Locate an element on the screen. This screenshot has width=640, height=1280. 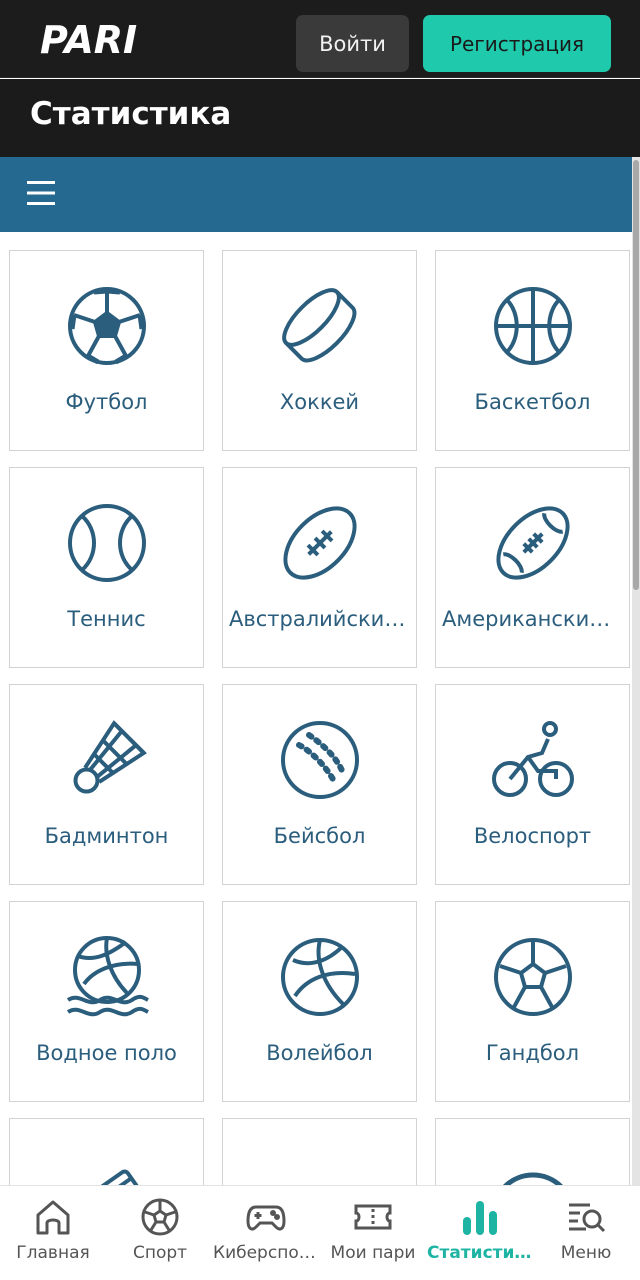
ball-icon is located at coordinates (160, 1217).